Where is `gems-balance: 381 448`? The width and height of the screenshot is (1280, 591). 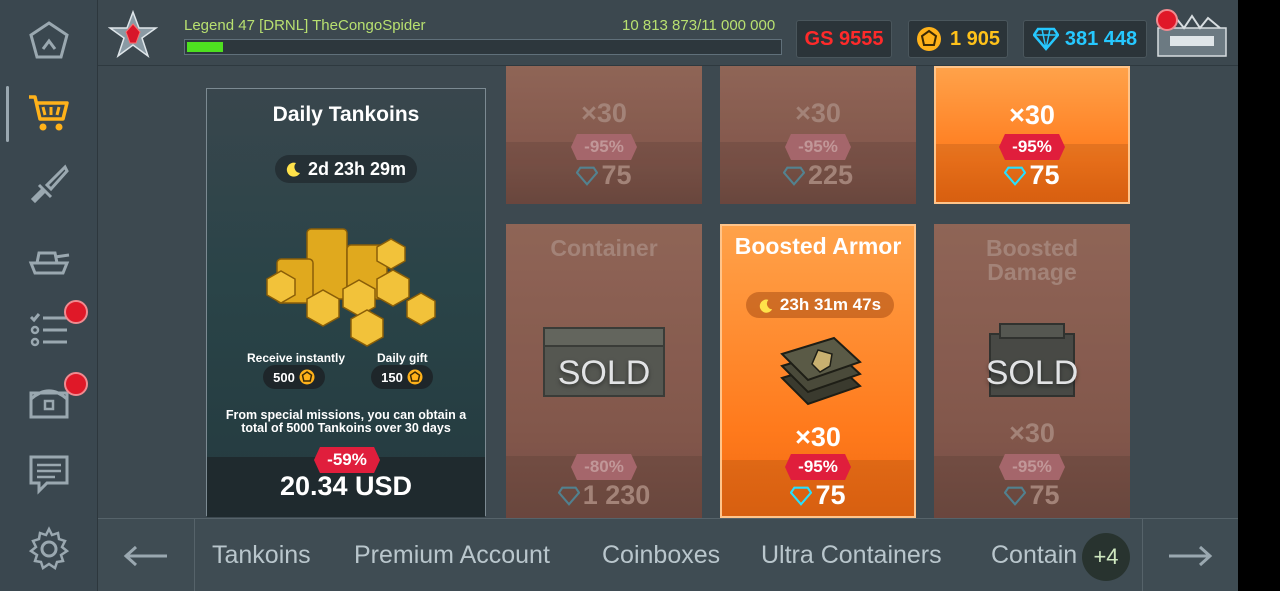 gems-balance: 381 448 is located at coordinates (1085, 39).